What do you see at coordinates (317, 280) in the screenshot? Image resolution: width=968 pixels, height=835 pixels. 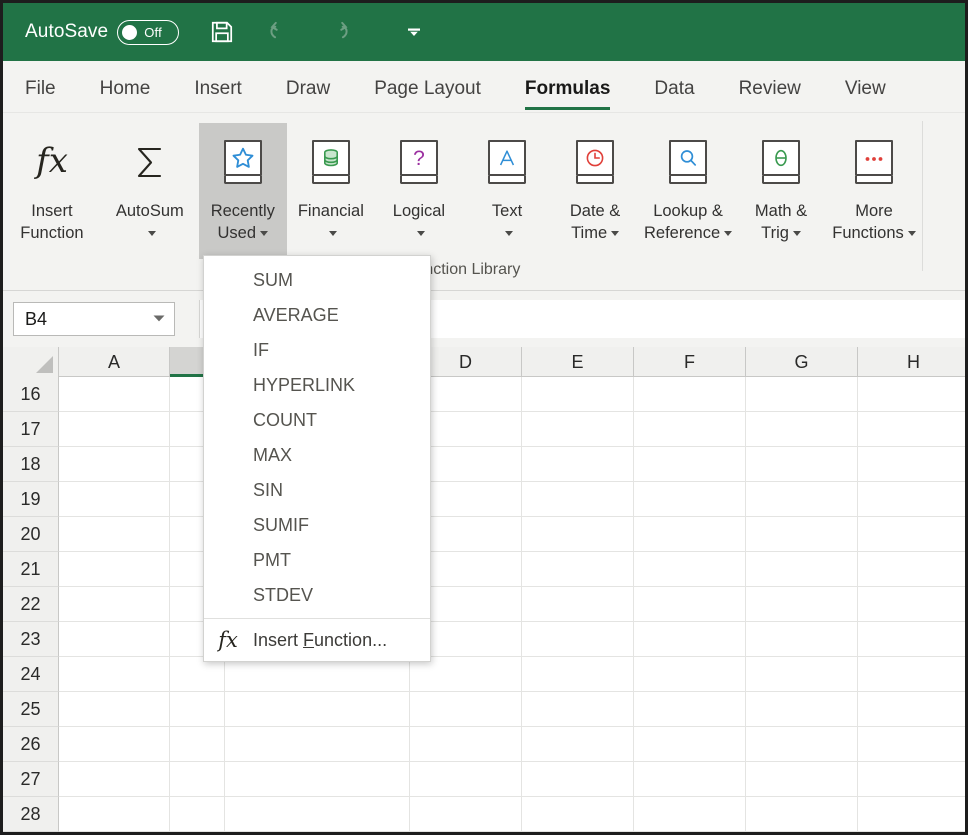 I see `menu-item-sum: SUM` at bounding box center [317, 280].